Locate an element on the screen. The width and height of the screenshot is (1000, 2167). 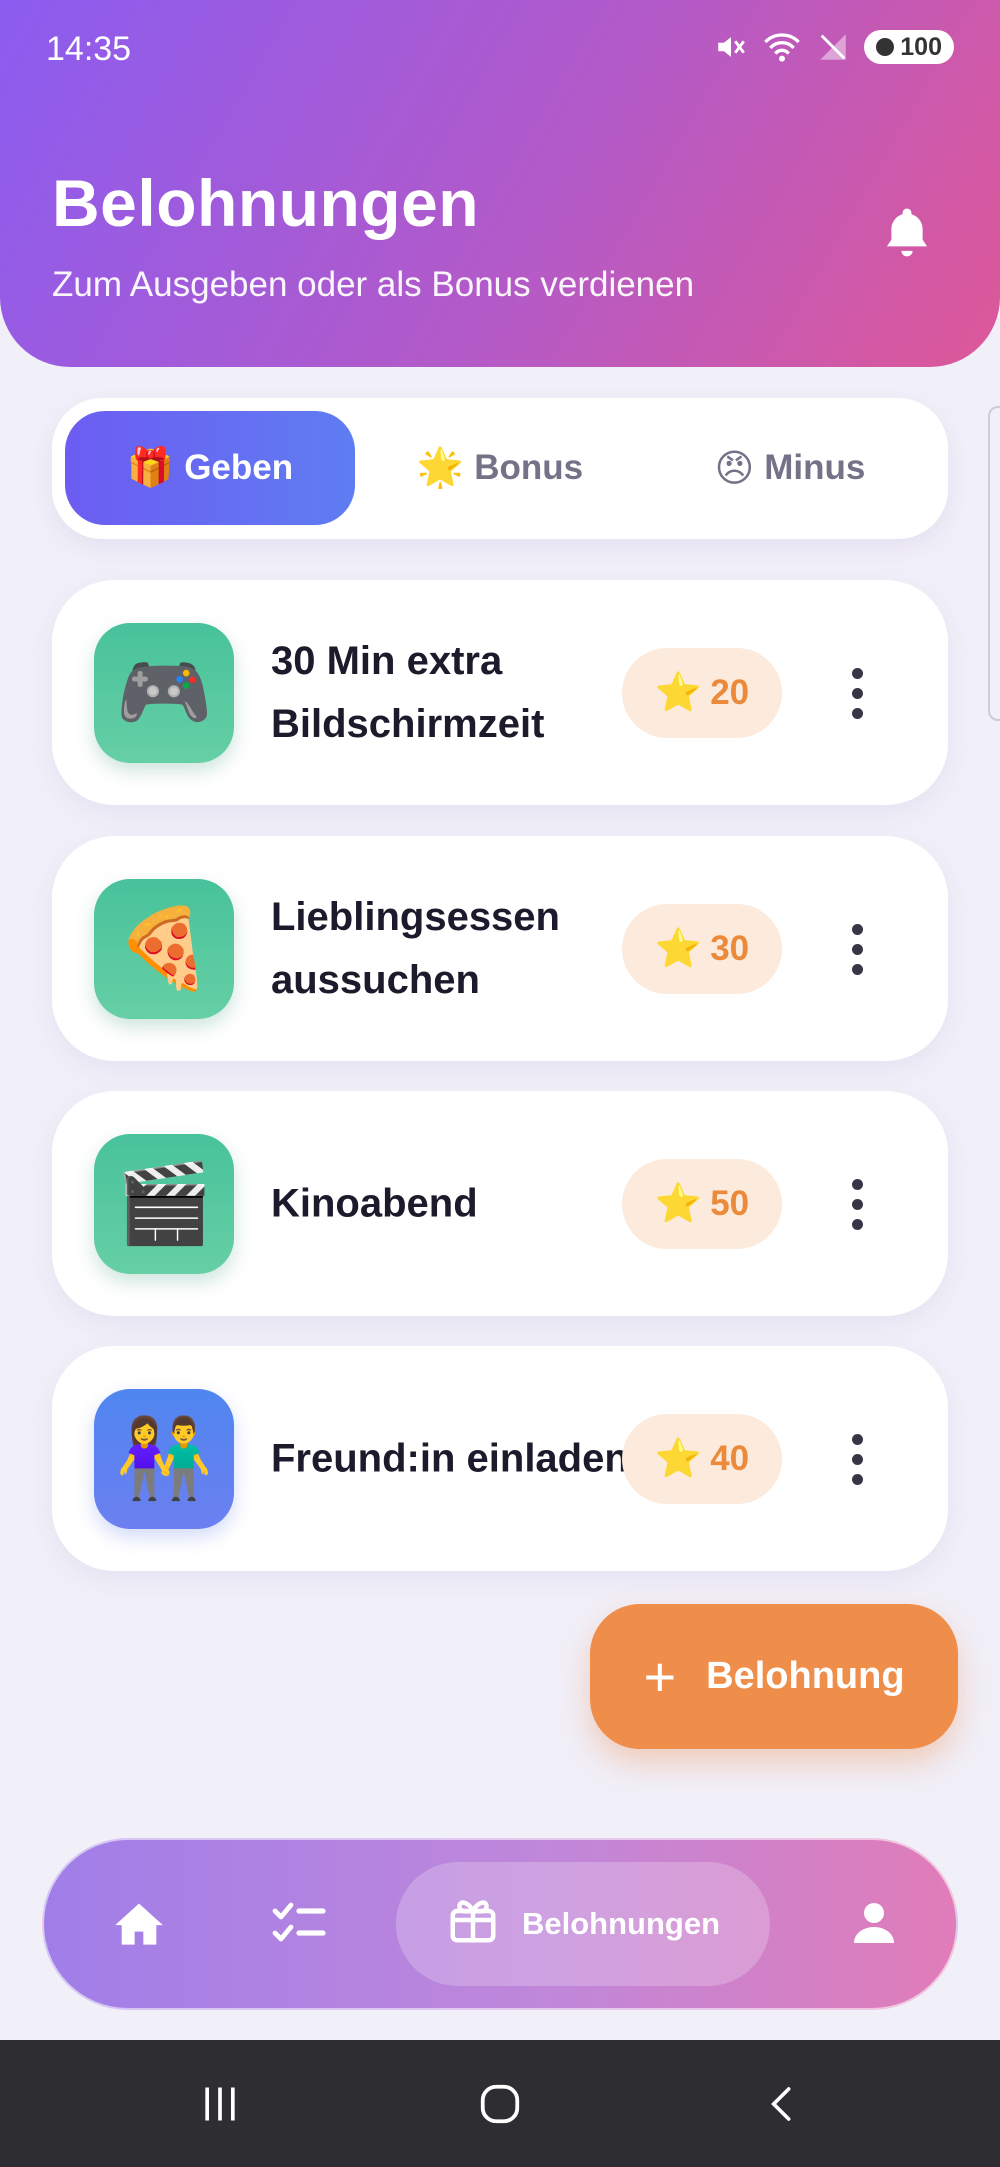
gift-icon: 🎁 is located at coordinates (150, 468).